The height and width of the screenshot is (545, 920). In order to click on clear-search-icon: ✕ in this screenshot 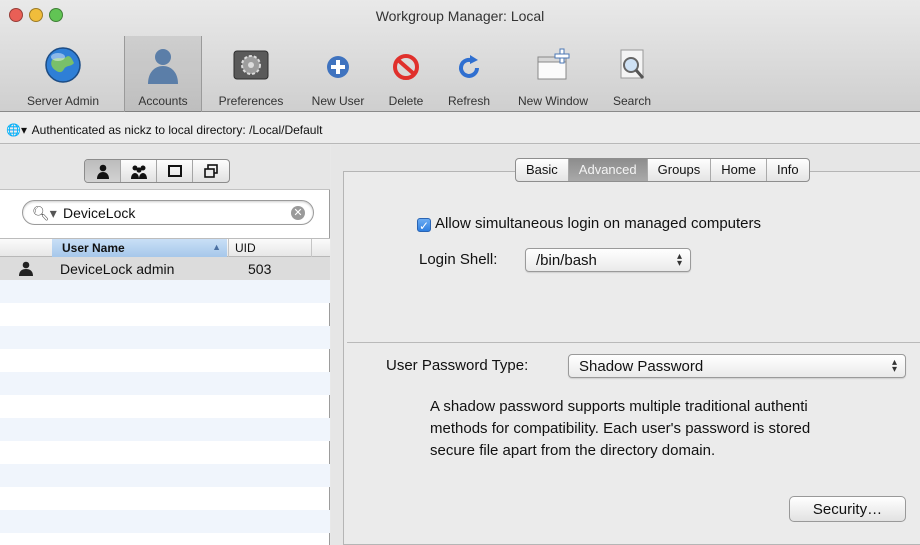, I will do `click(298, 213)`.